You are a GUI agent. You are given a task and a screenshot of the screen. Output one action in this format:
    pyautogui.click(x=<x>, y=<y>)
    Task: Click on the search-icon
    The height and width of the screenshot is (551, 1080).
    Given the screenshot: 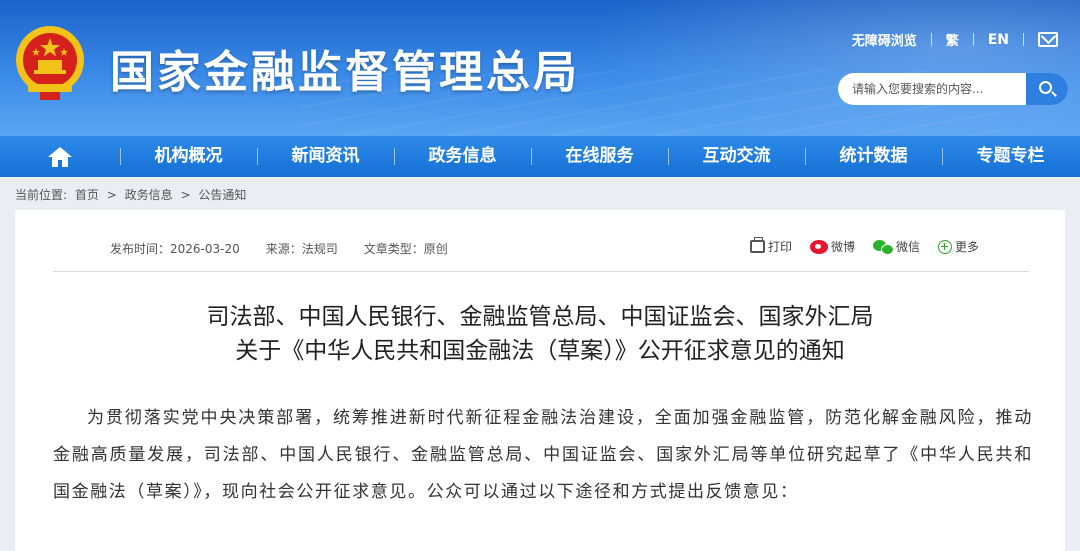 What is the action you would take?
    pyautogui.click(x=1045, y=87)
    